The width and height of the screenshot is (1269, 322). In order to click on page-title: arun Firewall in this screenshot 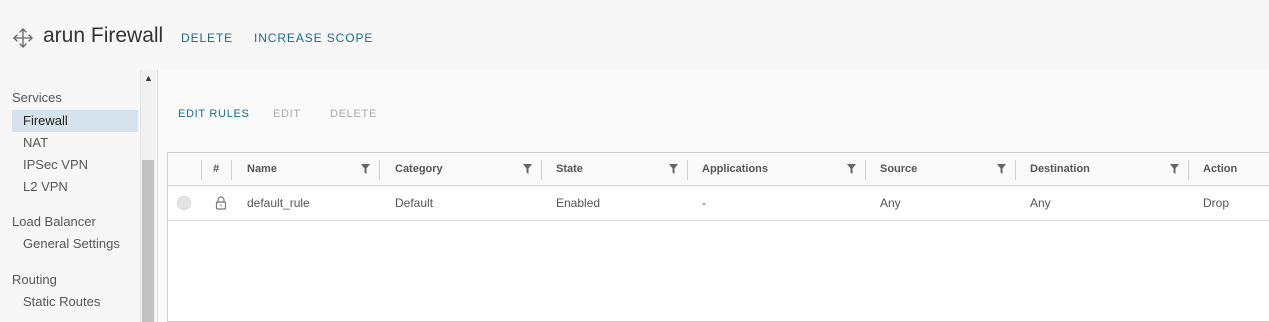, I will do `click(103, 35)`.